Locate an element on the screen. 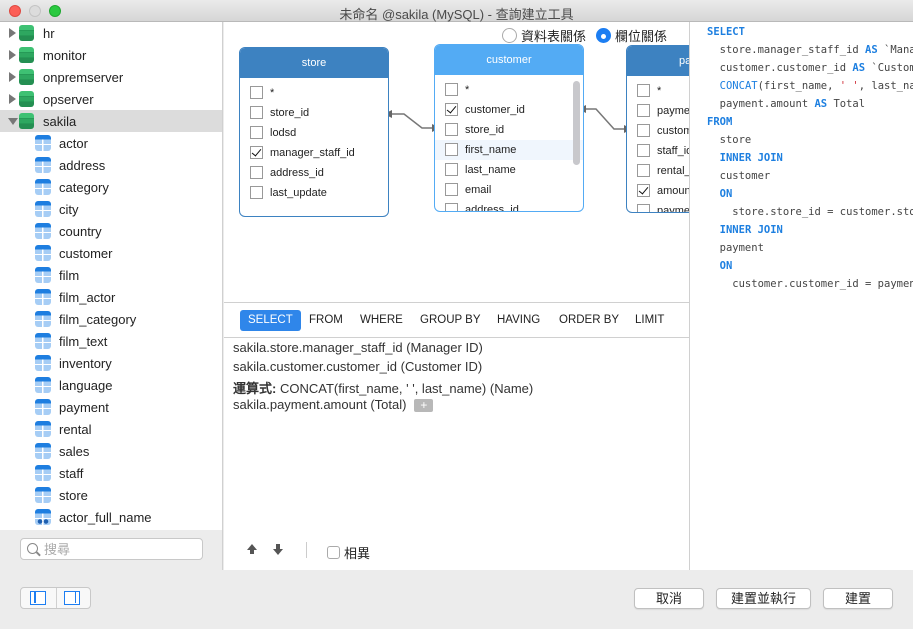  entity-header: payment is located at coordinates (658, 61).